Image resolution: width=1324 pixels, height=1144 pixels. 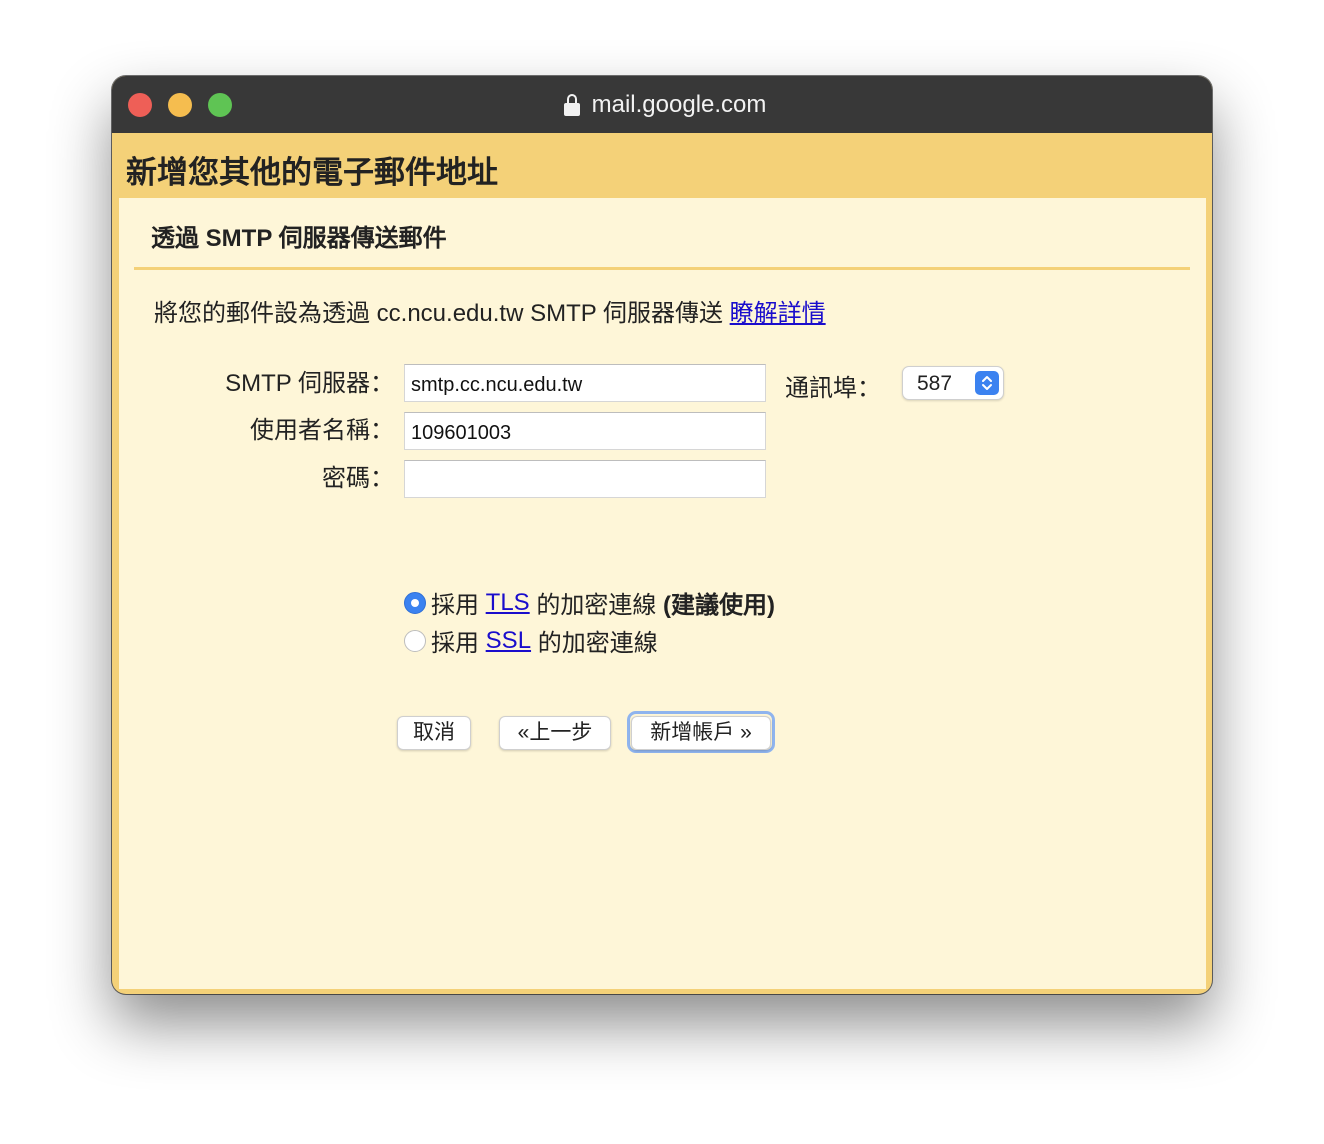 I want to click on tls-option: 採用 TLS 的加密連線 (建議使用), so click(x=589, y=602).